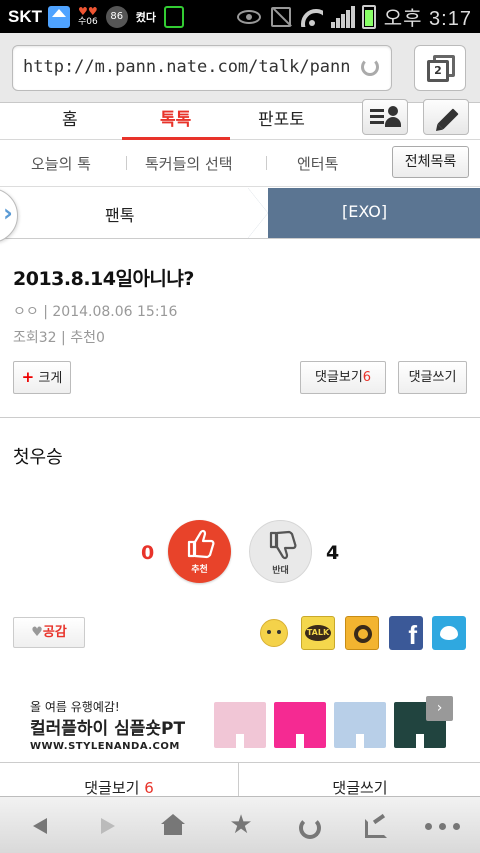  What do you see at coordinates (108, 826) in the screenshot?
I see `forward-icon` at bounding box center [108, 826].